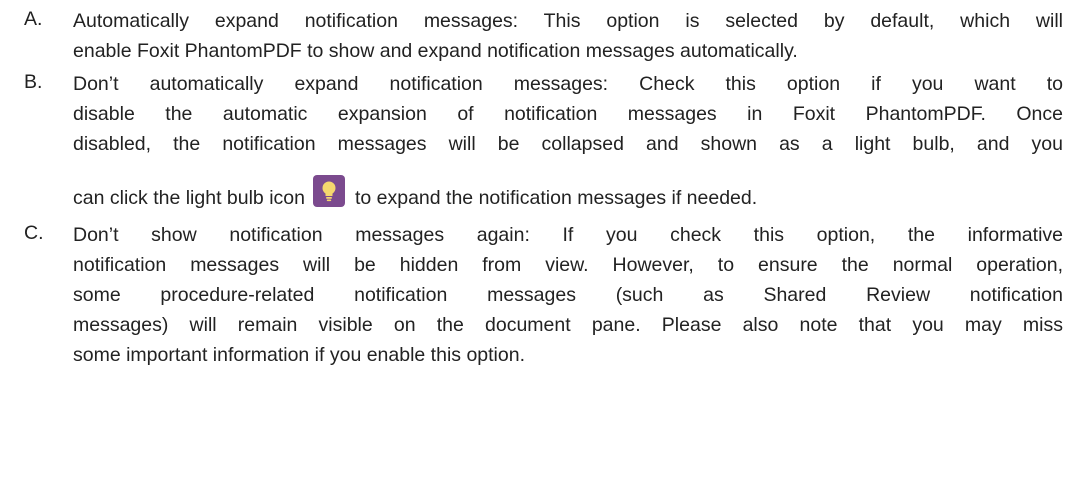 The width and height of the screenshot is (1069, 492). What do you see at coordinates (189, 198) in the screenshot?
I see `text-fragment: can click the light bulb icon` at bounding box center [189, 198].